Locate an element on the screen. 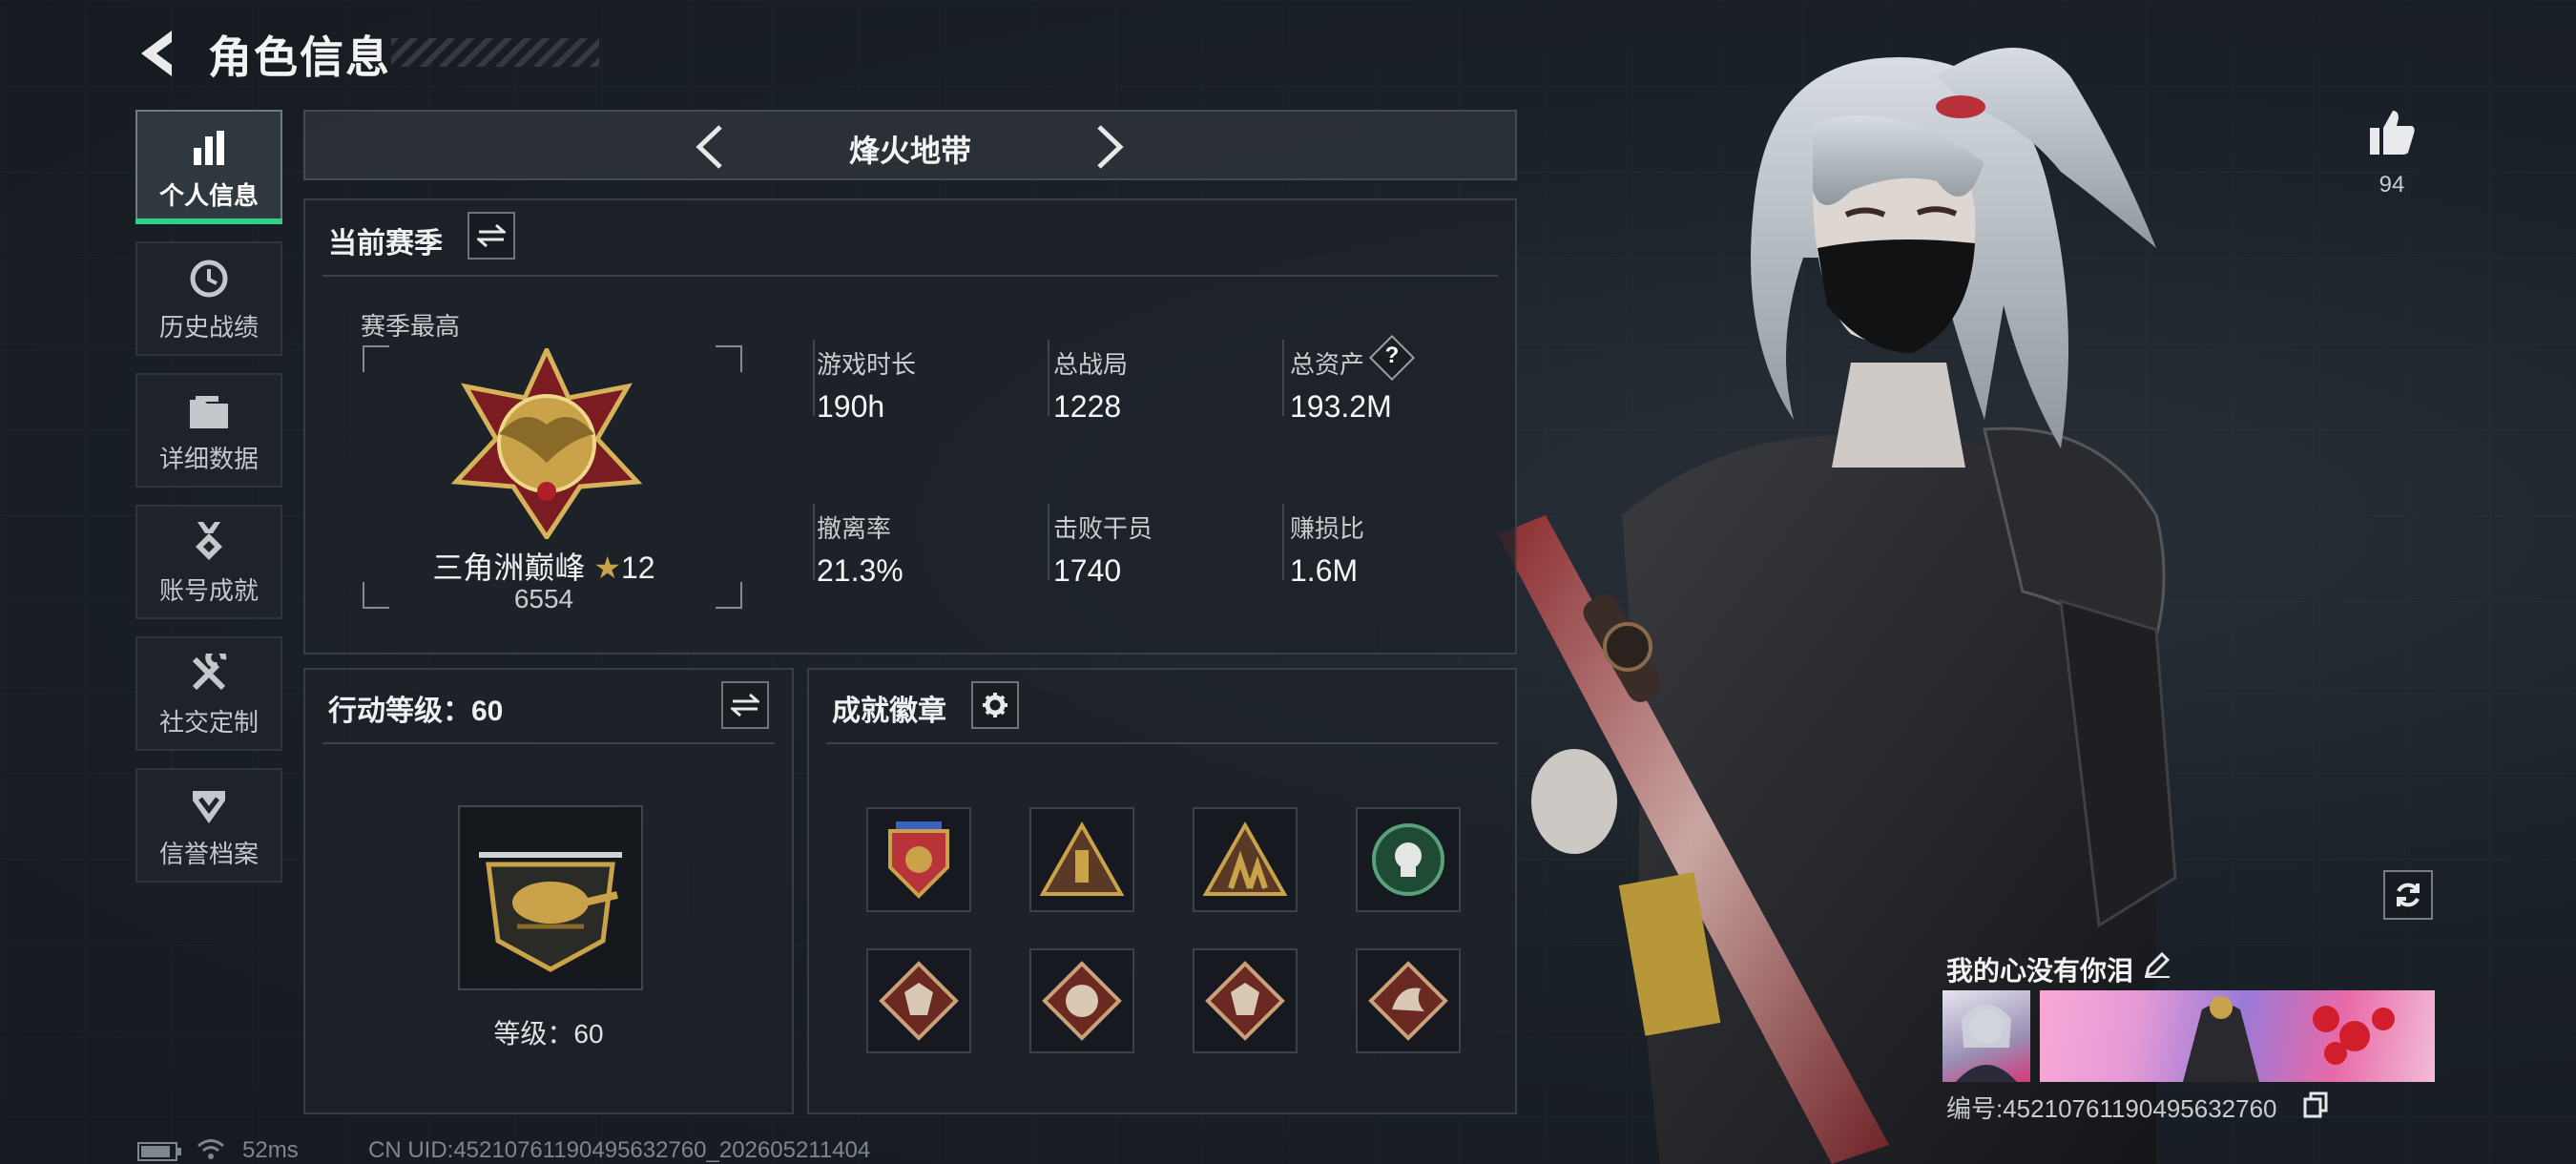 The height and width of the screenshot is (1164, 2576). next-mode-chevron-icon is located at coordinates (1110, 147).